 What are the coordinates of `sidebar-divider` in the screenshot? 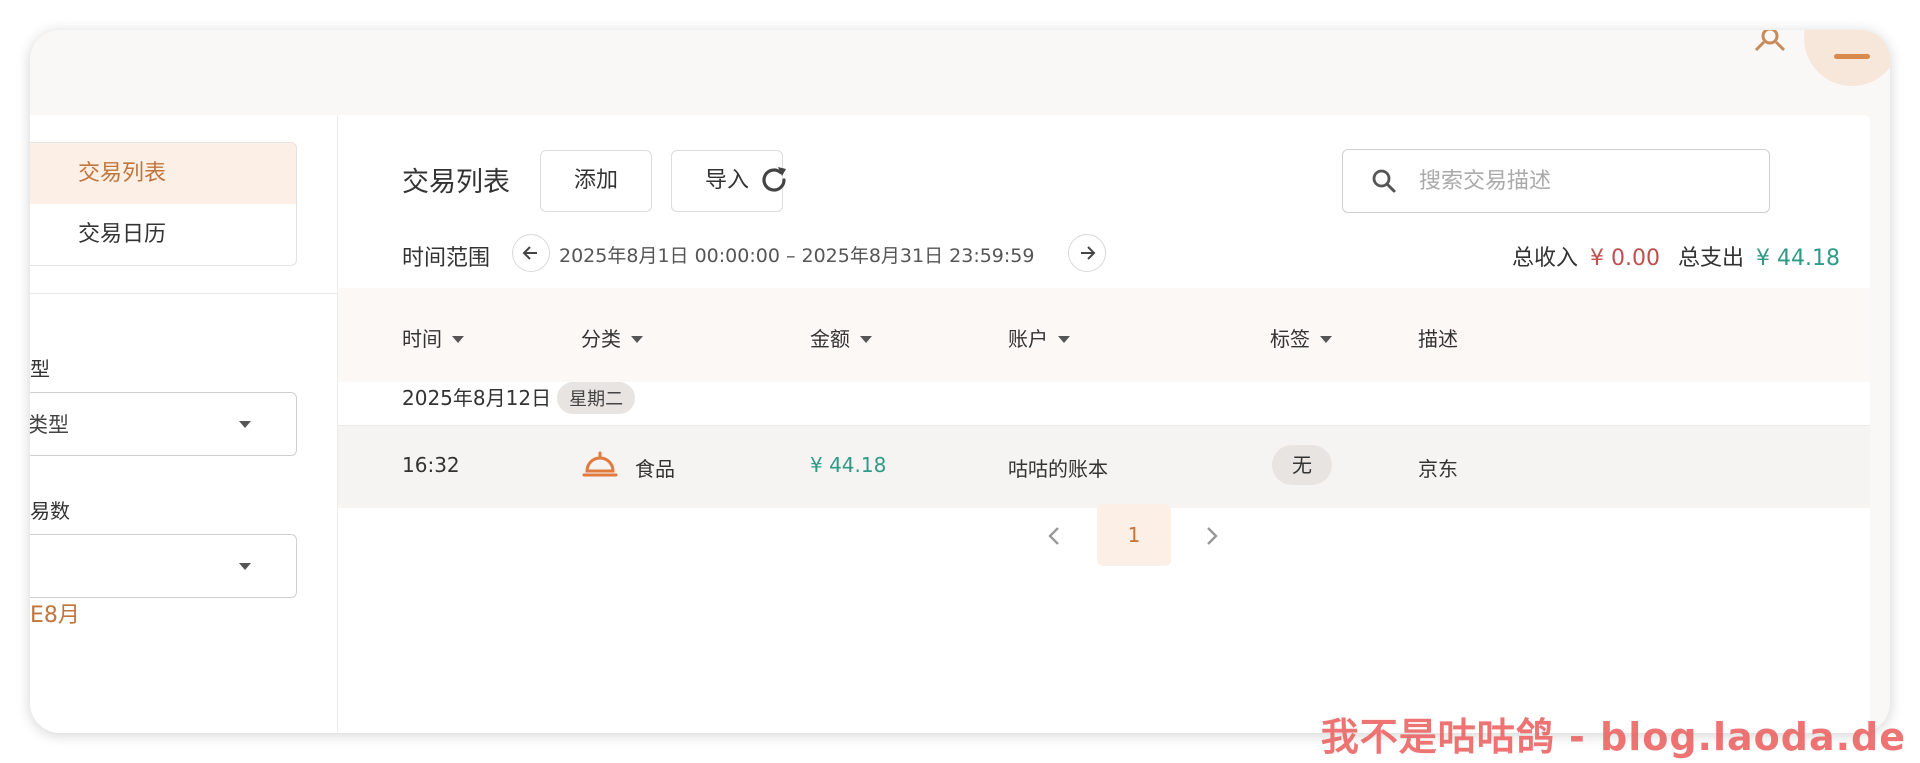 It's located at (183, 293).